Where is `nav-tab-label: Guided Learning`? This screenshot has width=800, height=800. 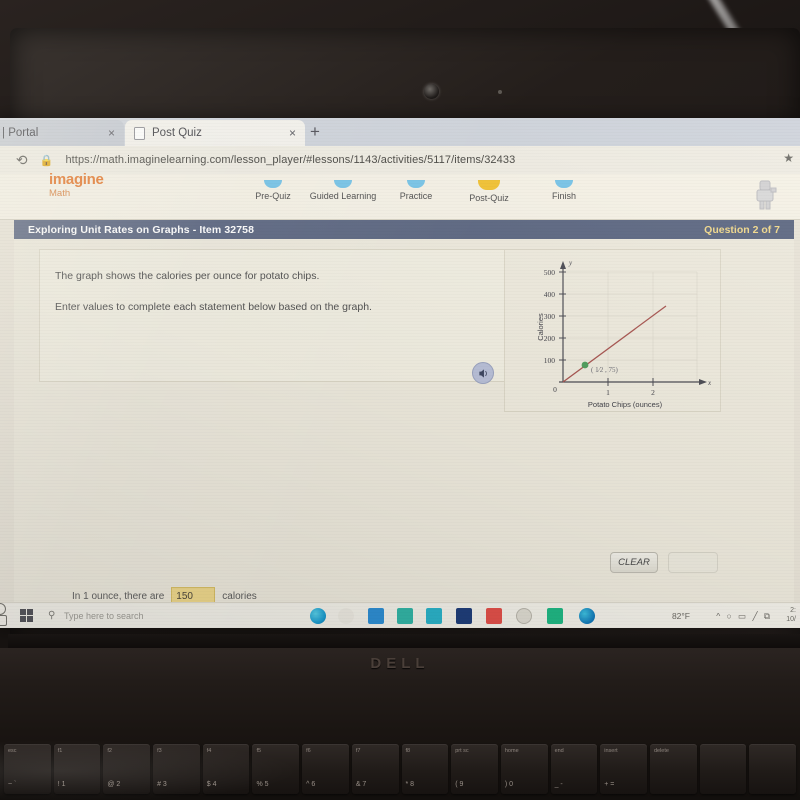 nav-tab-label: Guided Learning is located at coordinates (343, 196).